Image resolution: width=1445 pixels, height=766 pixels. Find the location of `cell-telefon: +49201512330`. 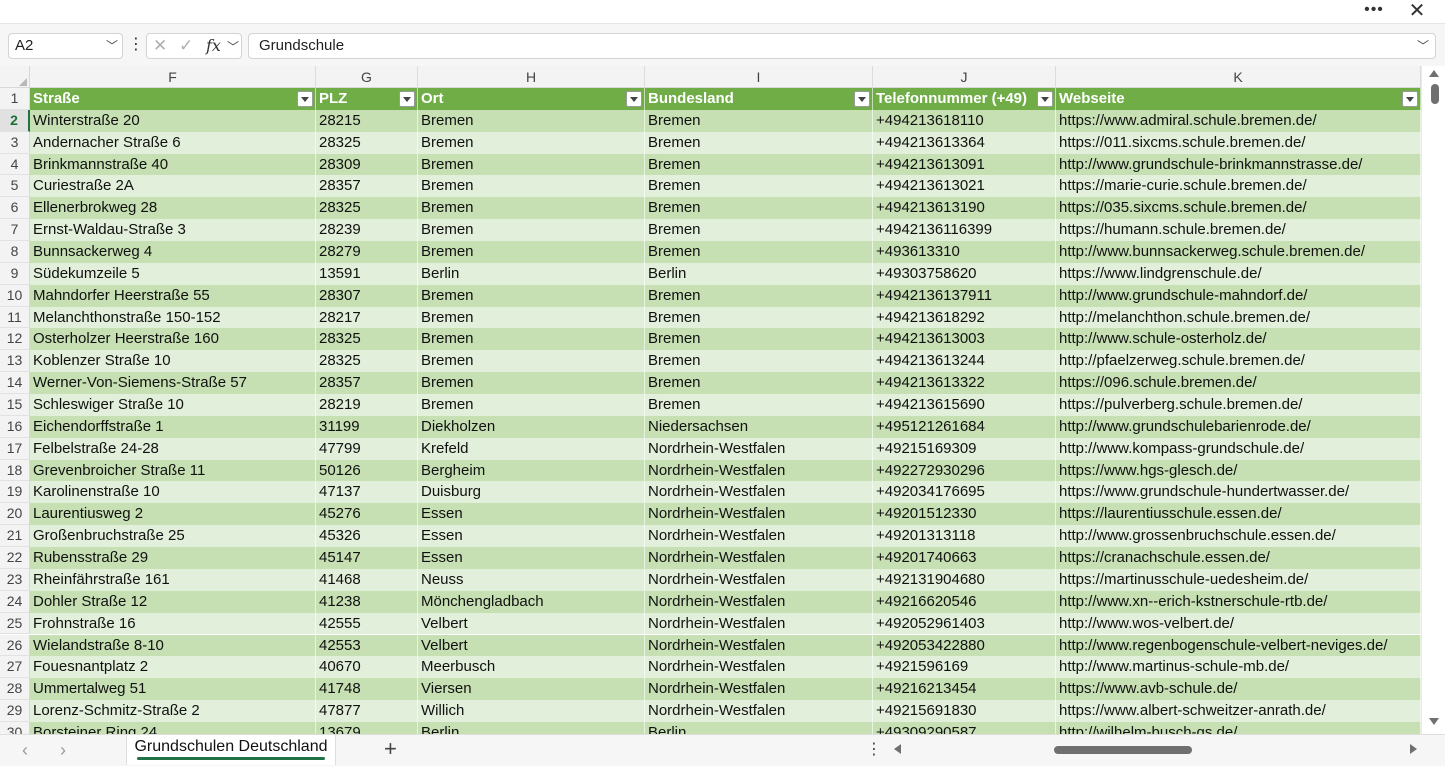

cell-telefon: +49201512330 is located at coordinates (964, 514).